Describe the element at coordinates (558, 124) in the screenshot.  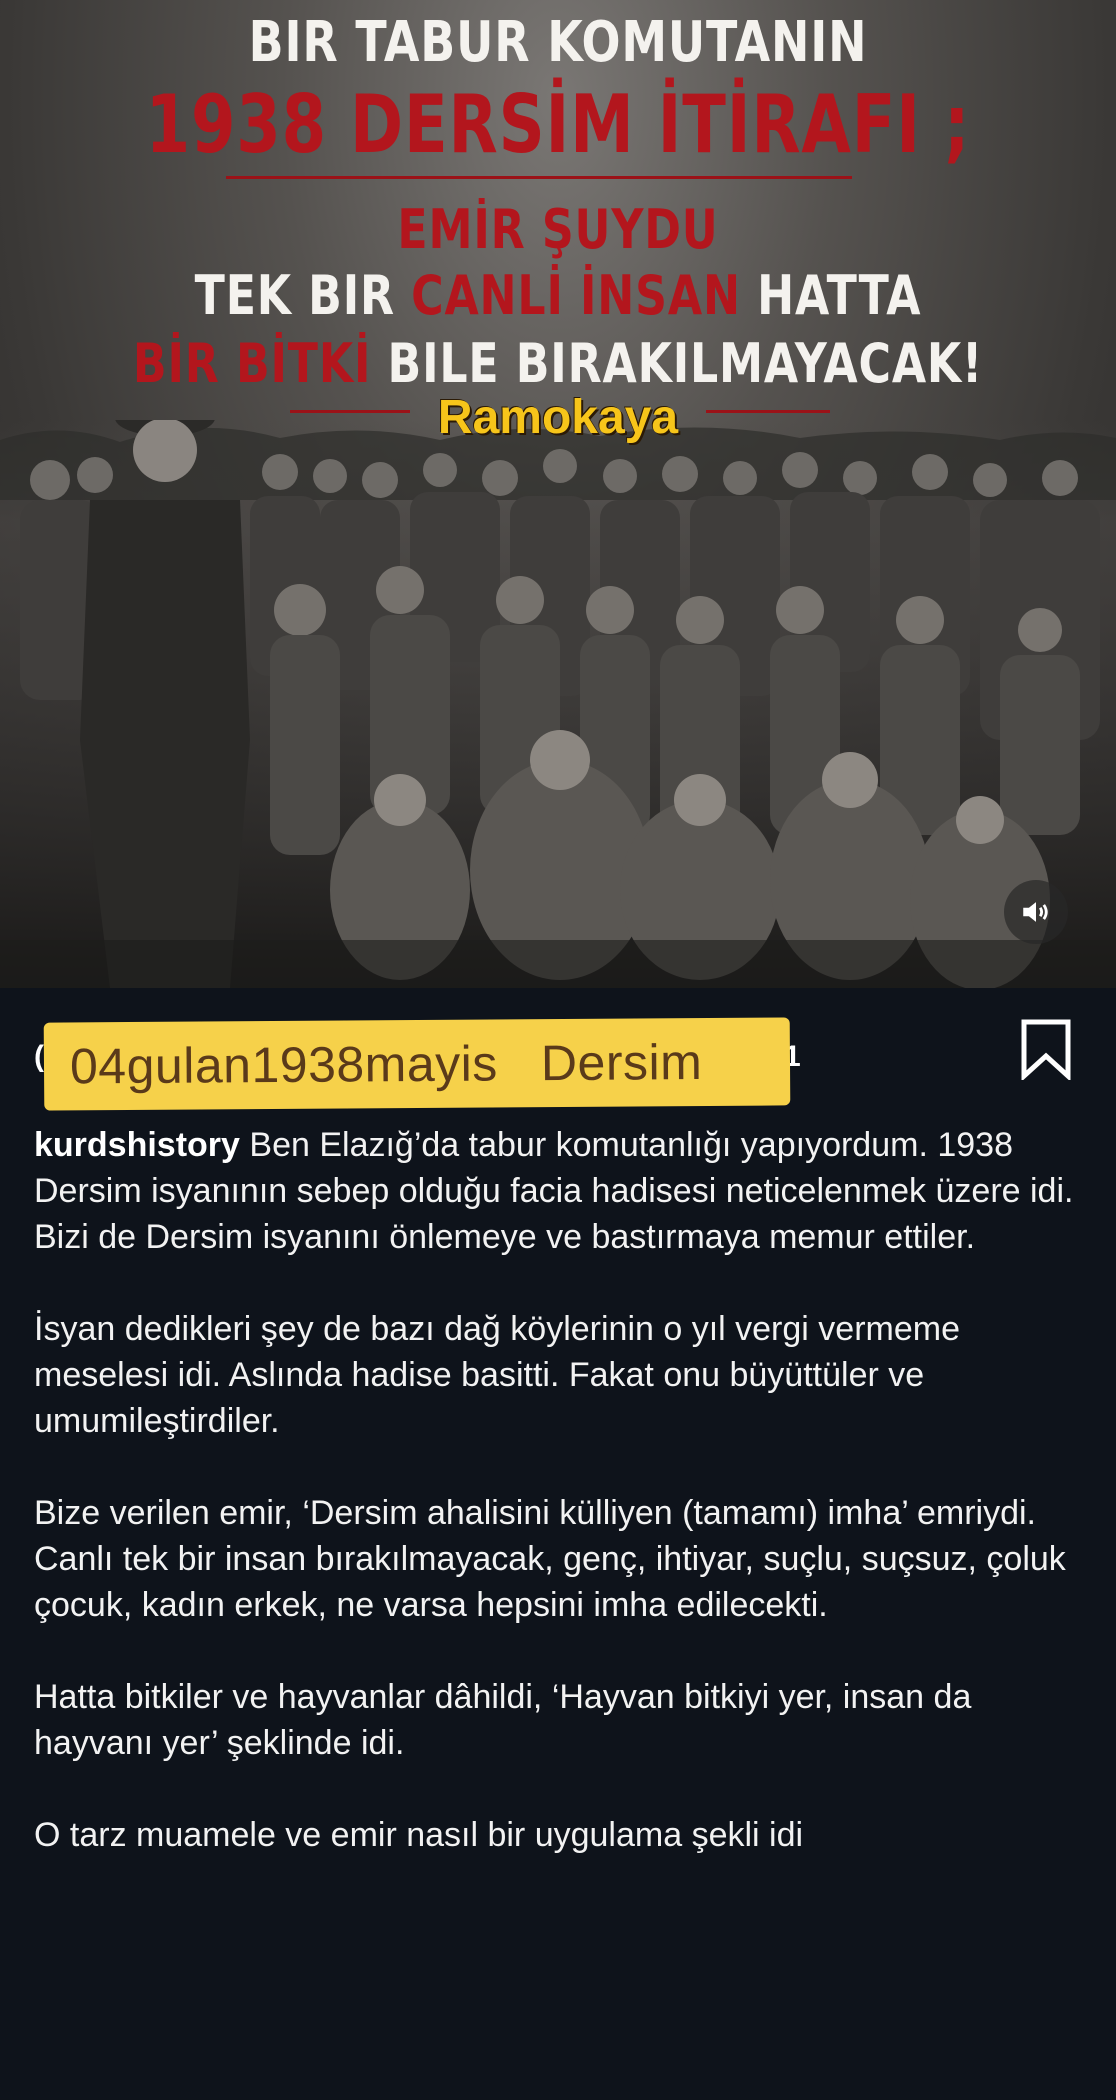
I see `poster-line-2: 1938 DERSİM İTİRAFI ;` at that location.